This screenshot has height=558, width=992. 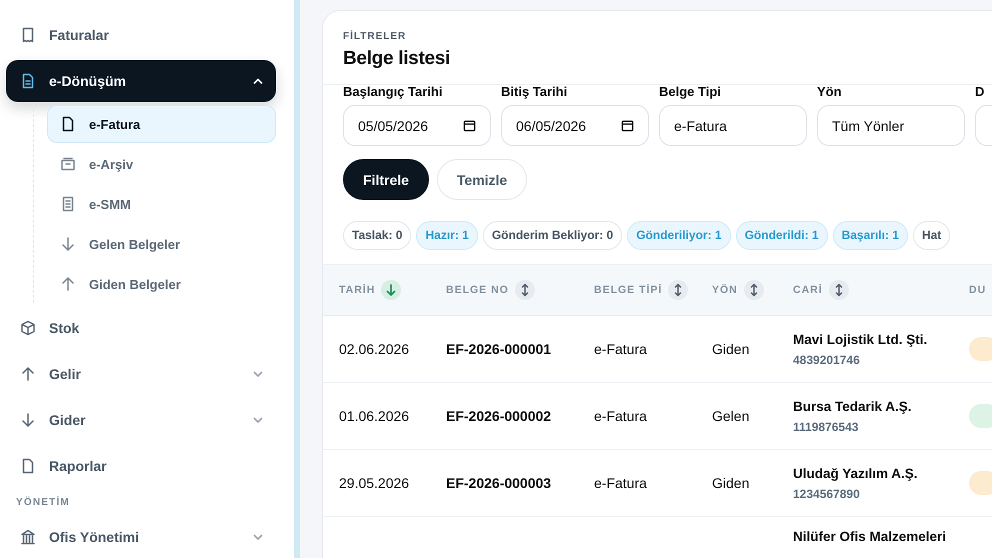 What do you see at coordinates (827, 493) in the screenshot?
I see `tax-number: 1234567890` at bounding box center [827, 493].